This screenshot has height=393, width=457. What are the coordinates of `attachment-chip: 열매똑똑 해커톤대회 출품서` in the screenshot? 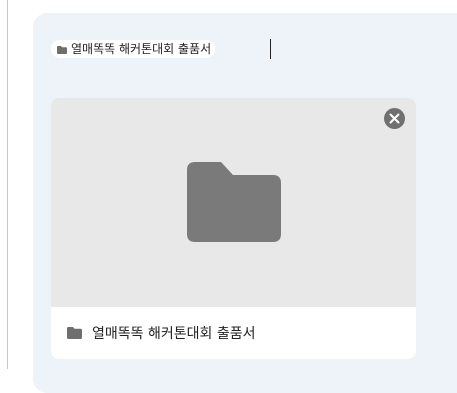 It's located at (133, 49).